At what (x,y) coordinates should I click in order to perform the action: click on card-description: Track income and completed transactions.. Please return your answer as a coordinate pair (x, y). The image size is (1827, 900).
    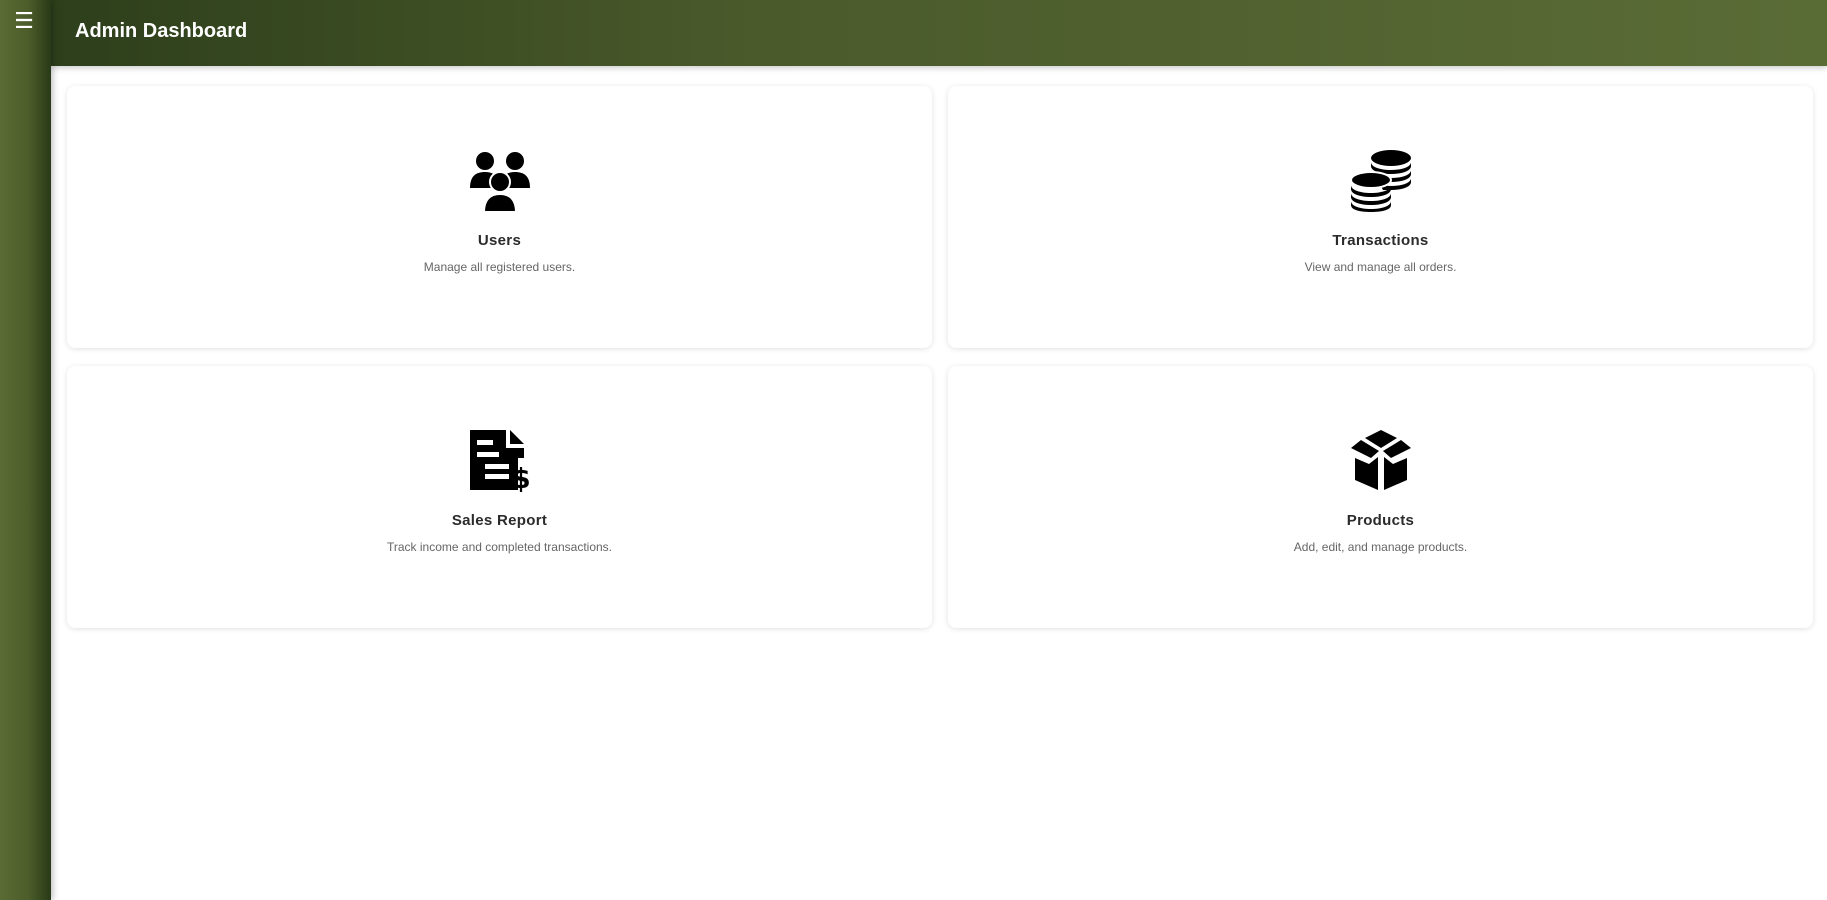
    Looking at the image, I should click on (499, 547).